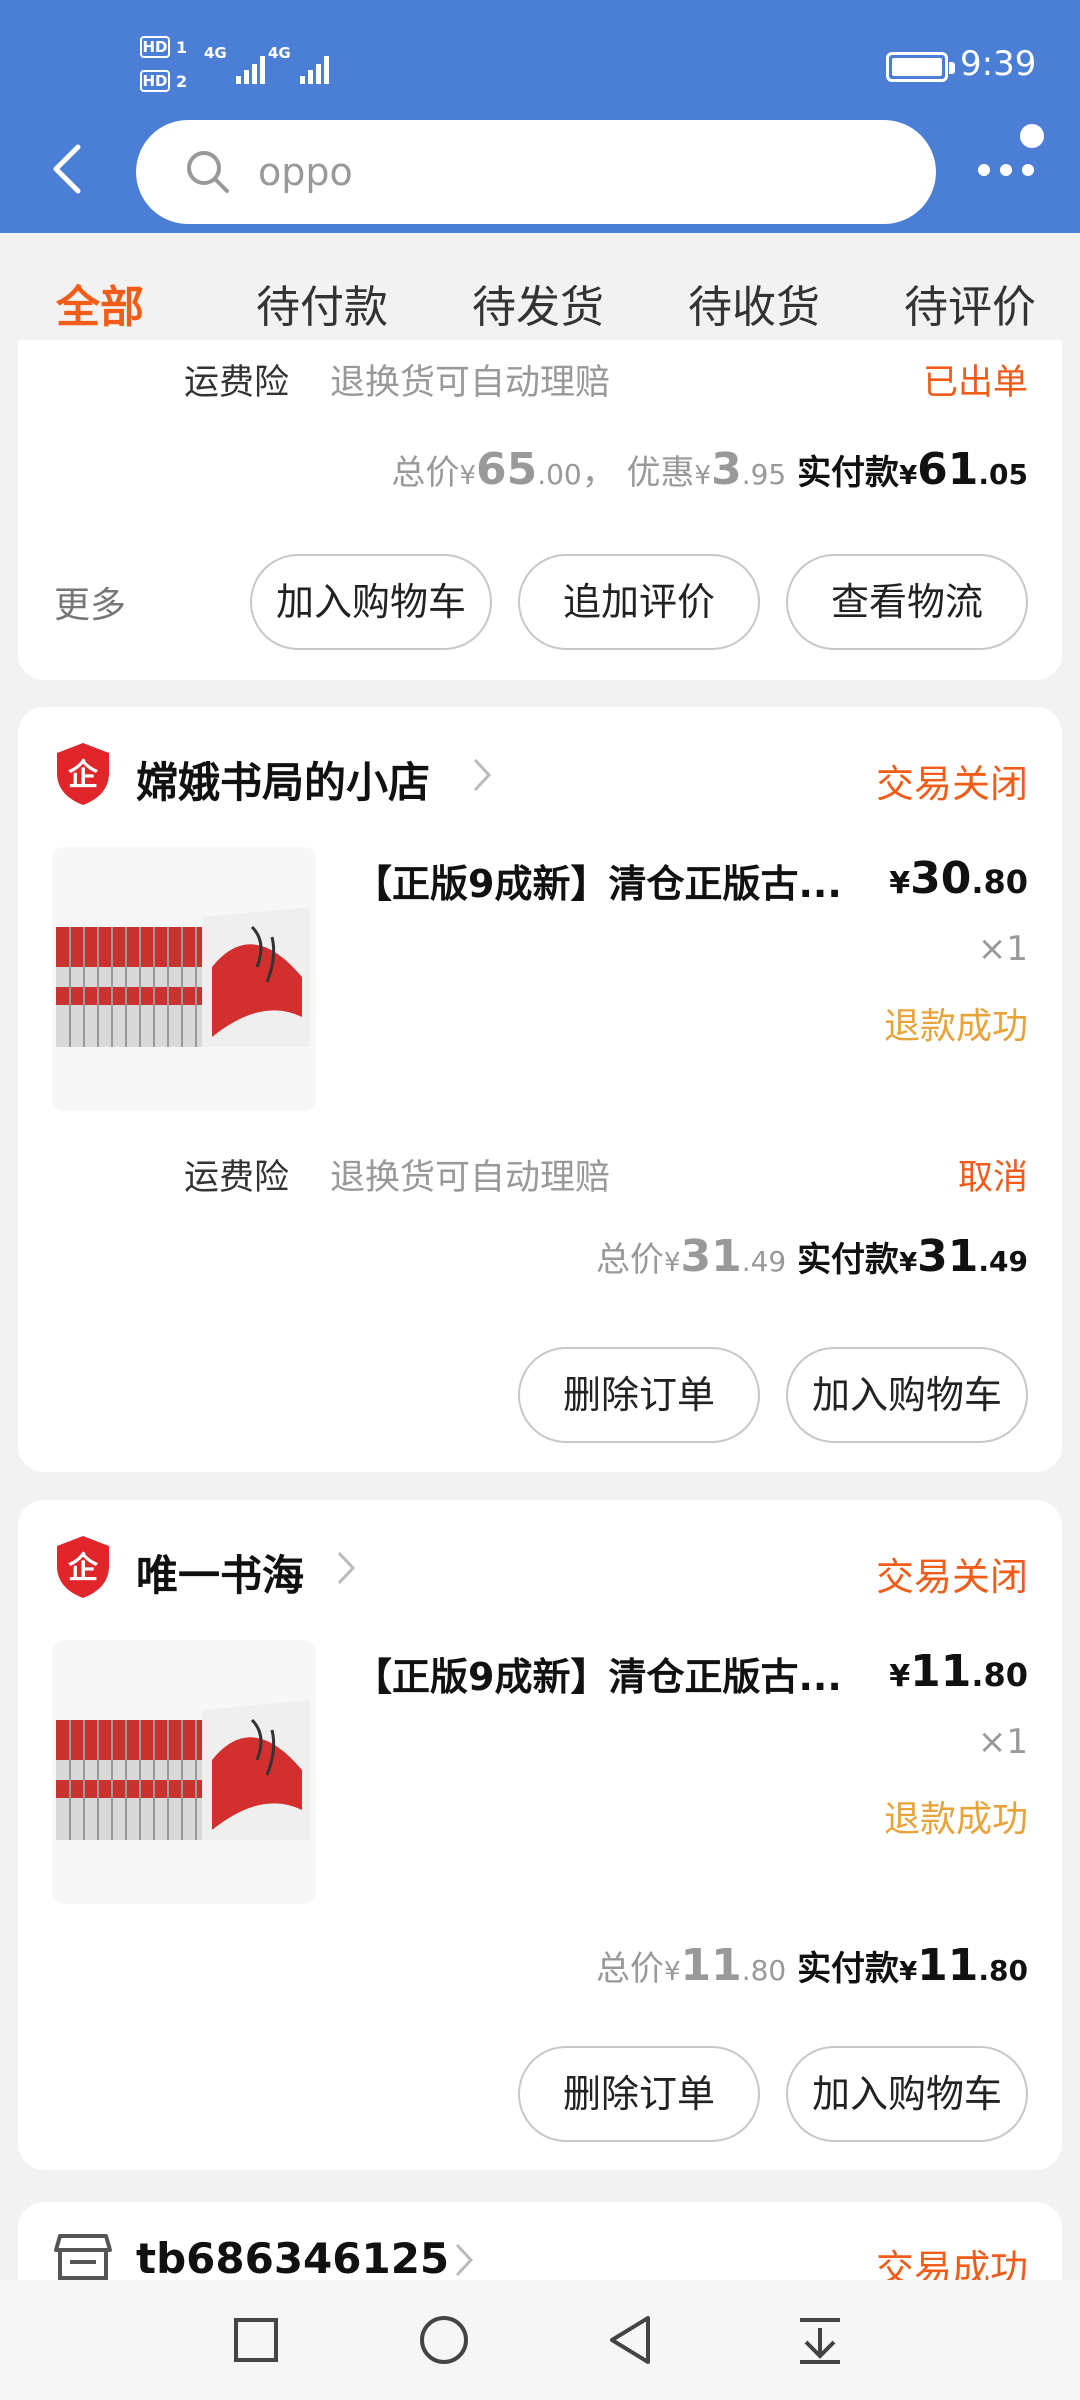 The height and width of the screenshot is (2400, 1080). Describe the element at coordinates (234, 64) in the screenshot. I see `signal-1-icon: 4G` at that location.